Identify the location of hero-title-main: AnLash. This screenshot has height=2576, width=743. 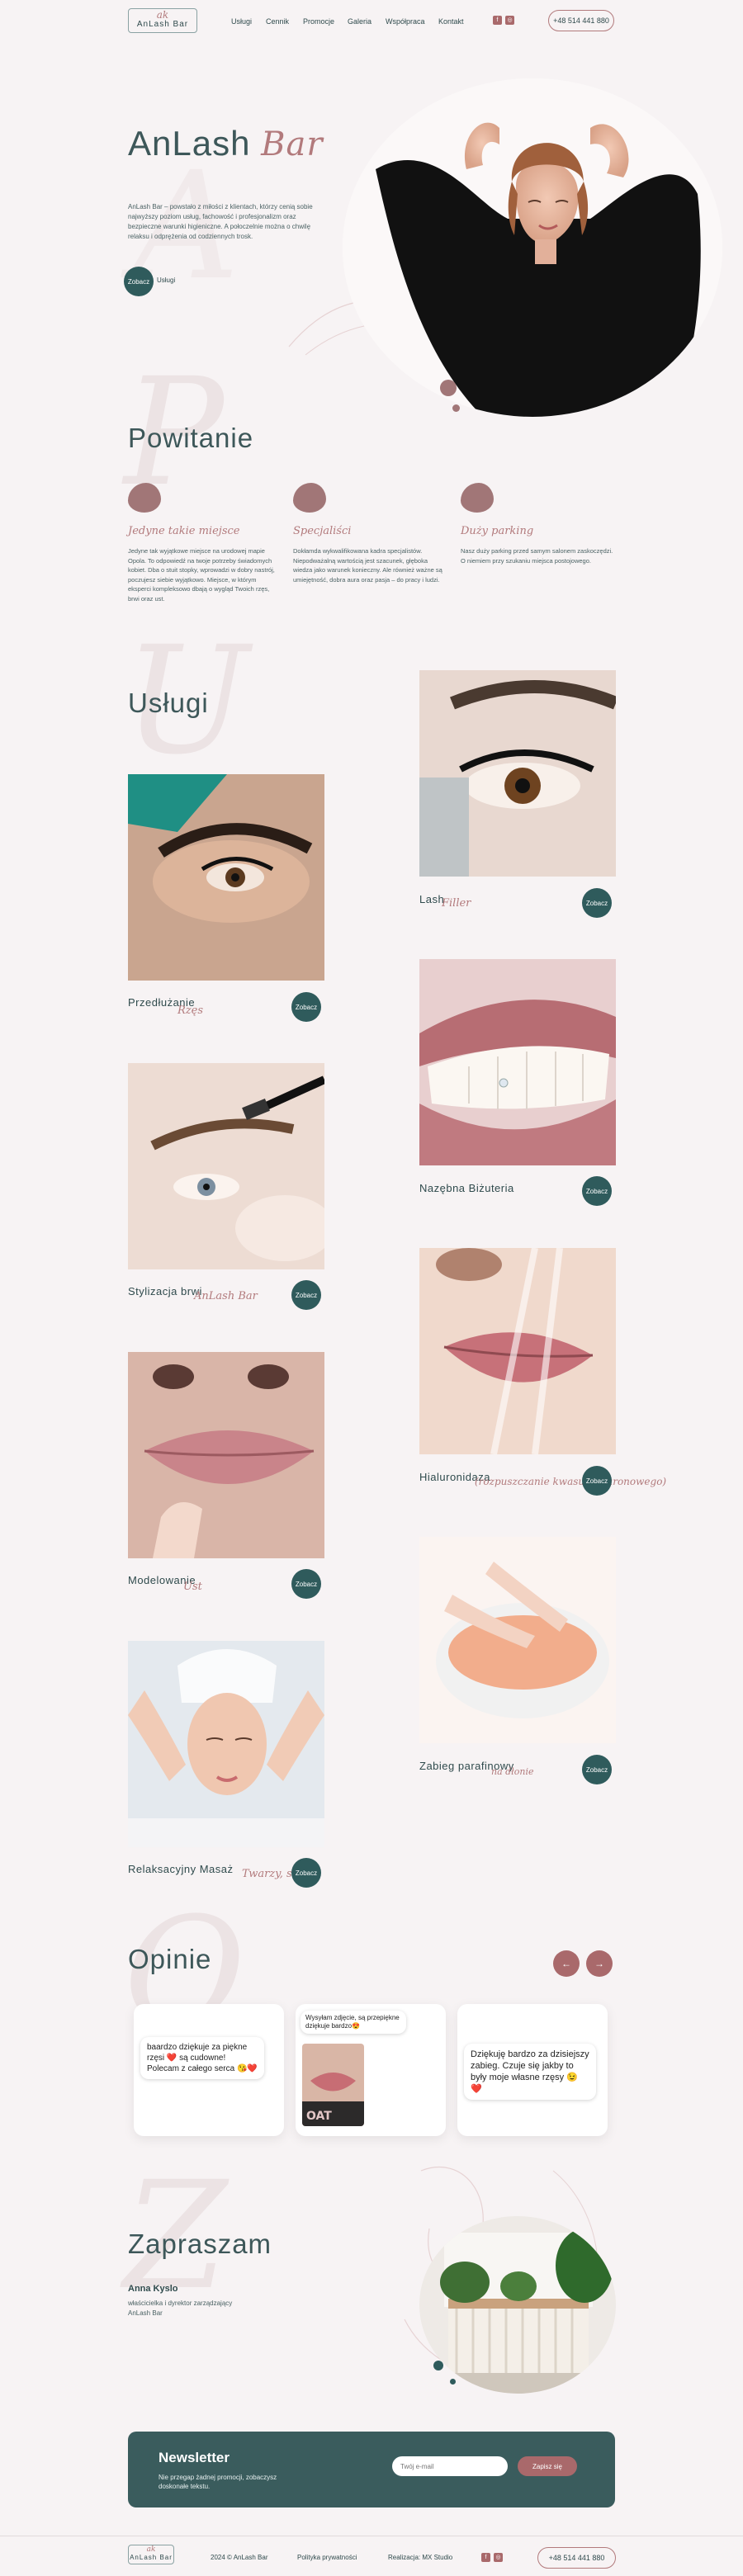
(190, 143).